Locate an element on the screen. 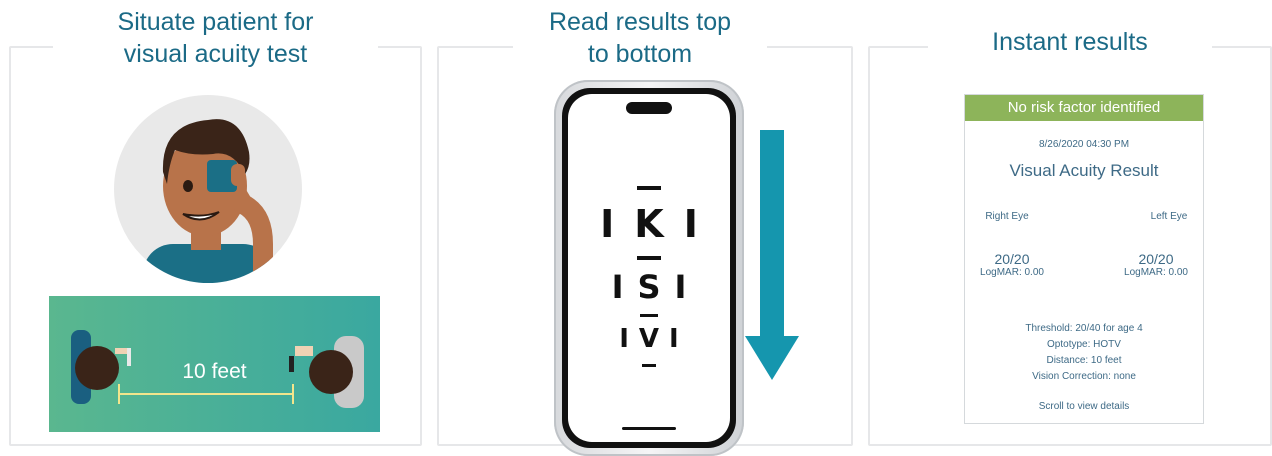 Image resolution: width=1272 pixels, height=456 pixels. scroll-details-link: Scroll to view details is located at coordinates (1084, 406).